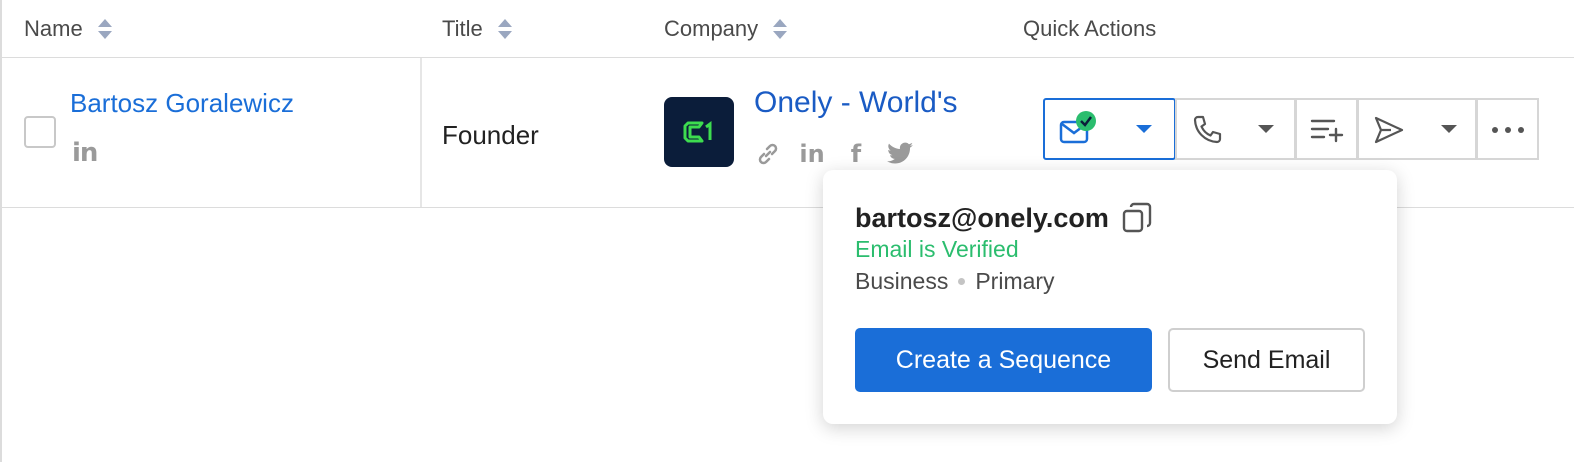 This screenshot has height=462, width=1574. I want to click on company-social-links: in f, so click(834, 154).